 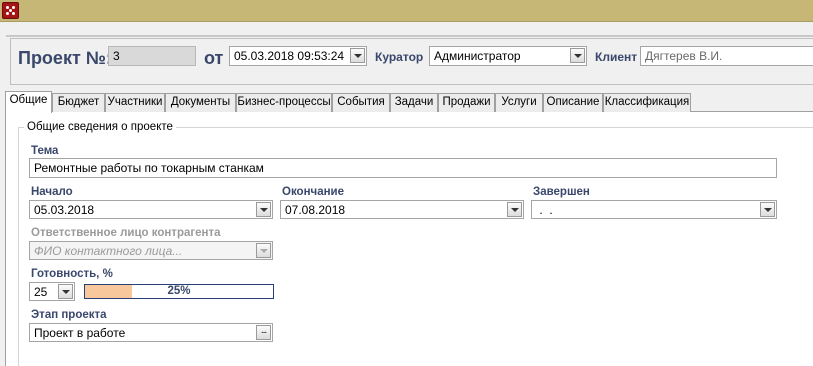 What do you see at coordinates (72, 274) in the screenshot?
I see `readiness-label: Готовность, %` at bounding box center [72, 274].